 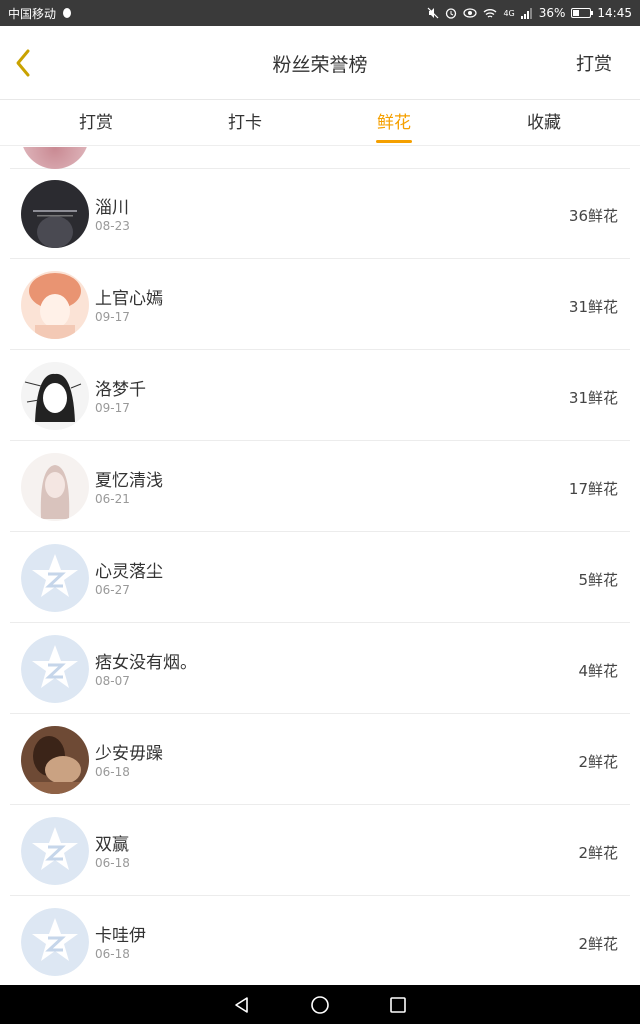 I want to click on alarm-icon, so click(x=451, y=13).